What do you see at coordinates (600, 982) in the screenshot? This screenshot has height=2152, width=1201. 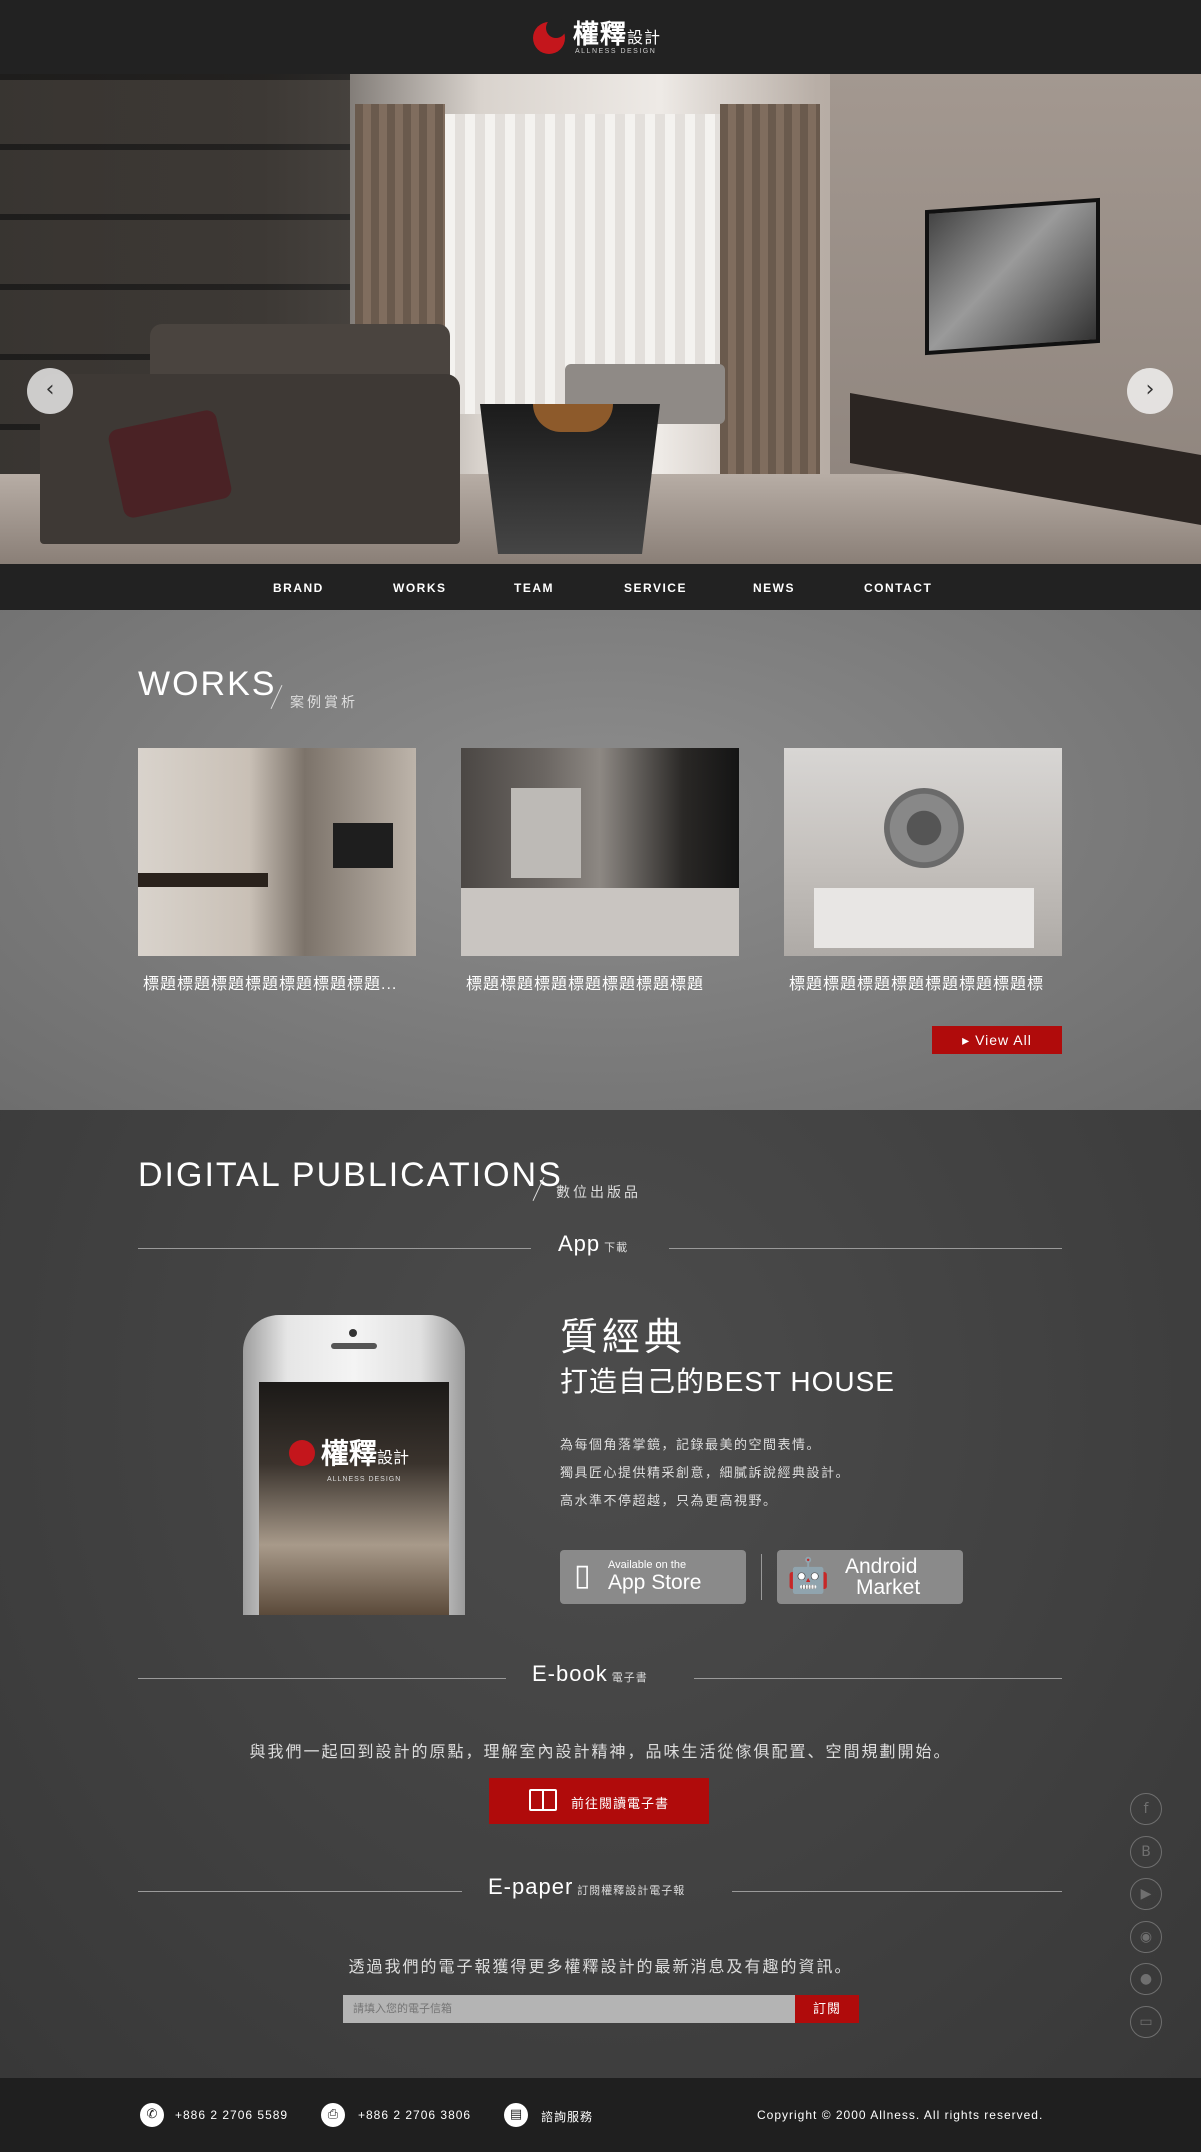 I see `work-caption: 標題標題標題標題標題標題標題` at bounding box center [600, 982].